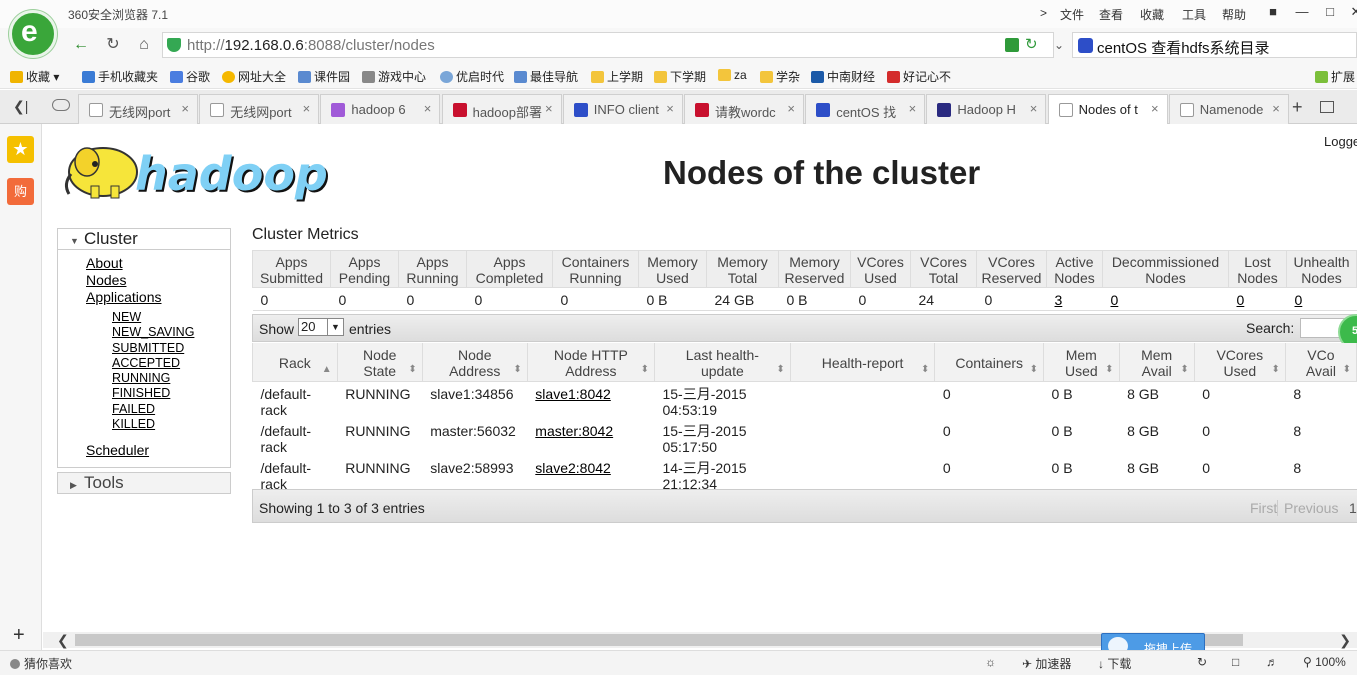 The width and height of the screenshot is (1357, 675). Describe the element at coordinates (1263, 508) in the screenshot. I see `pager-first: First` at that location.